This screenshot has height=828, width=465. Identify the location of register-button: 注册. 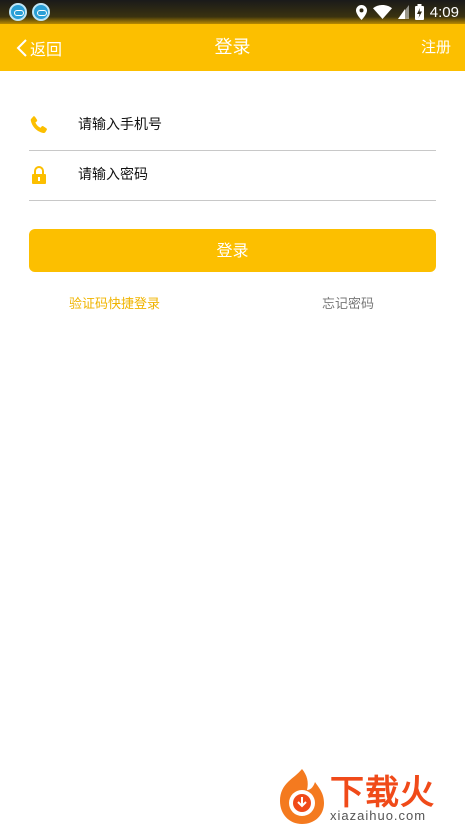
(436, 47).